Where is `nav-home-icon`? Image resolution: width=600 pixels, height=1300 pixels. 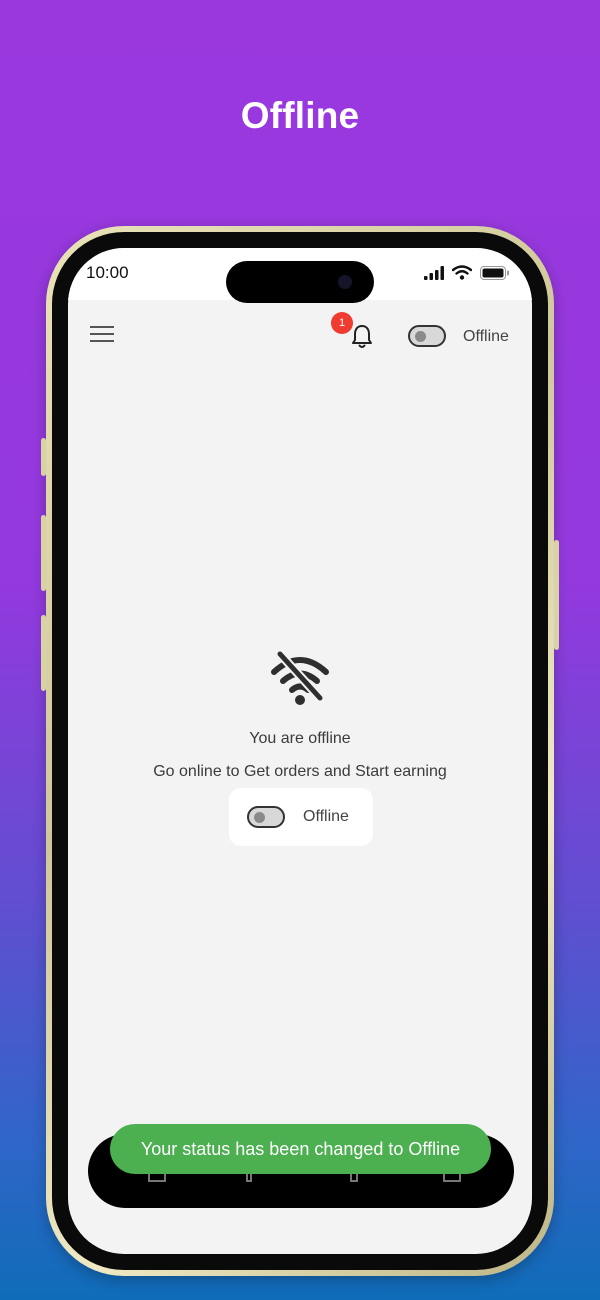
nav-home-icon is located at coordinates (157, 1178).